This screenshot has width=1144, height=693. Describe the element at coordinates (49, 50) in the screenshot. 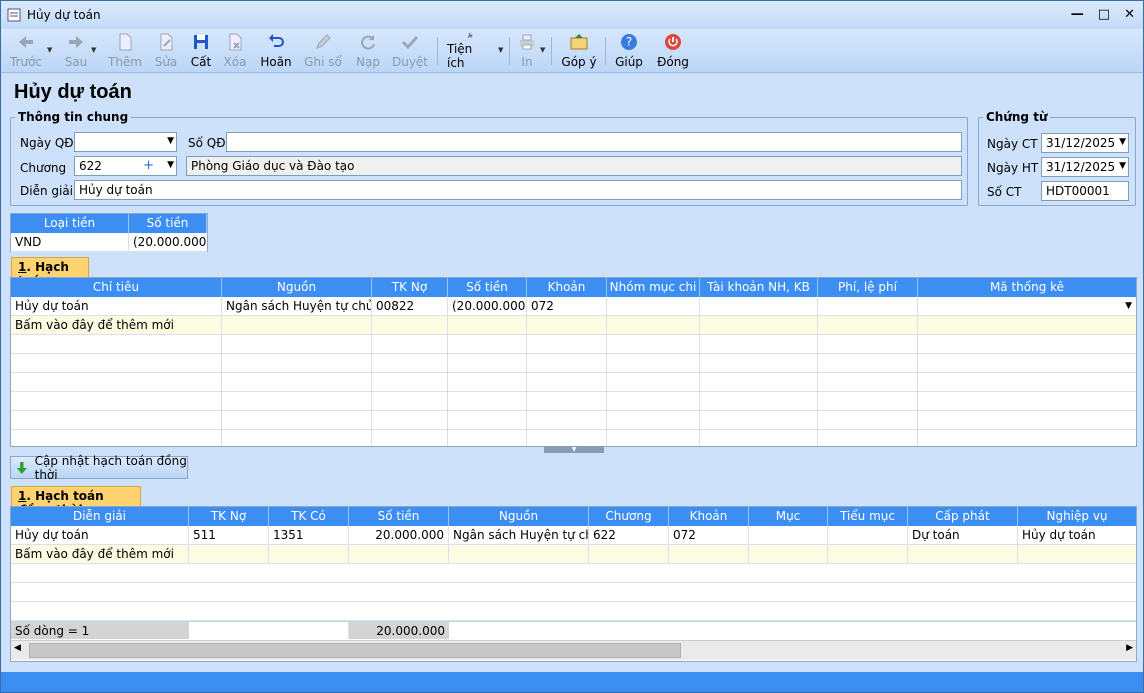

I see `prev-dropdown-icon: ▼` at that location.